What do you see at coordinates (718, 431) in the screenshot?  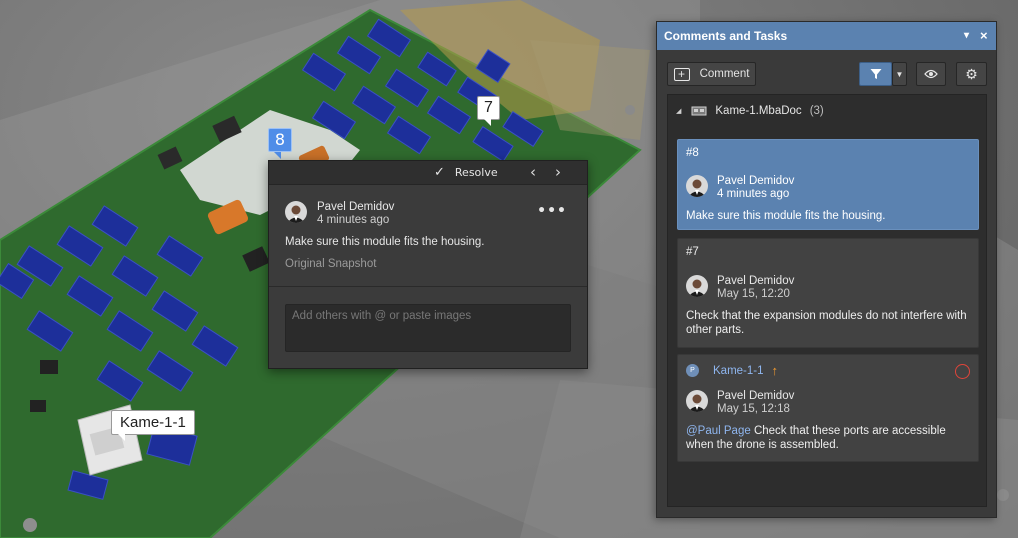 I see `user-mention: @Paul Page` at bounding box center [718, 431].